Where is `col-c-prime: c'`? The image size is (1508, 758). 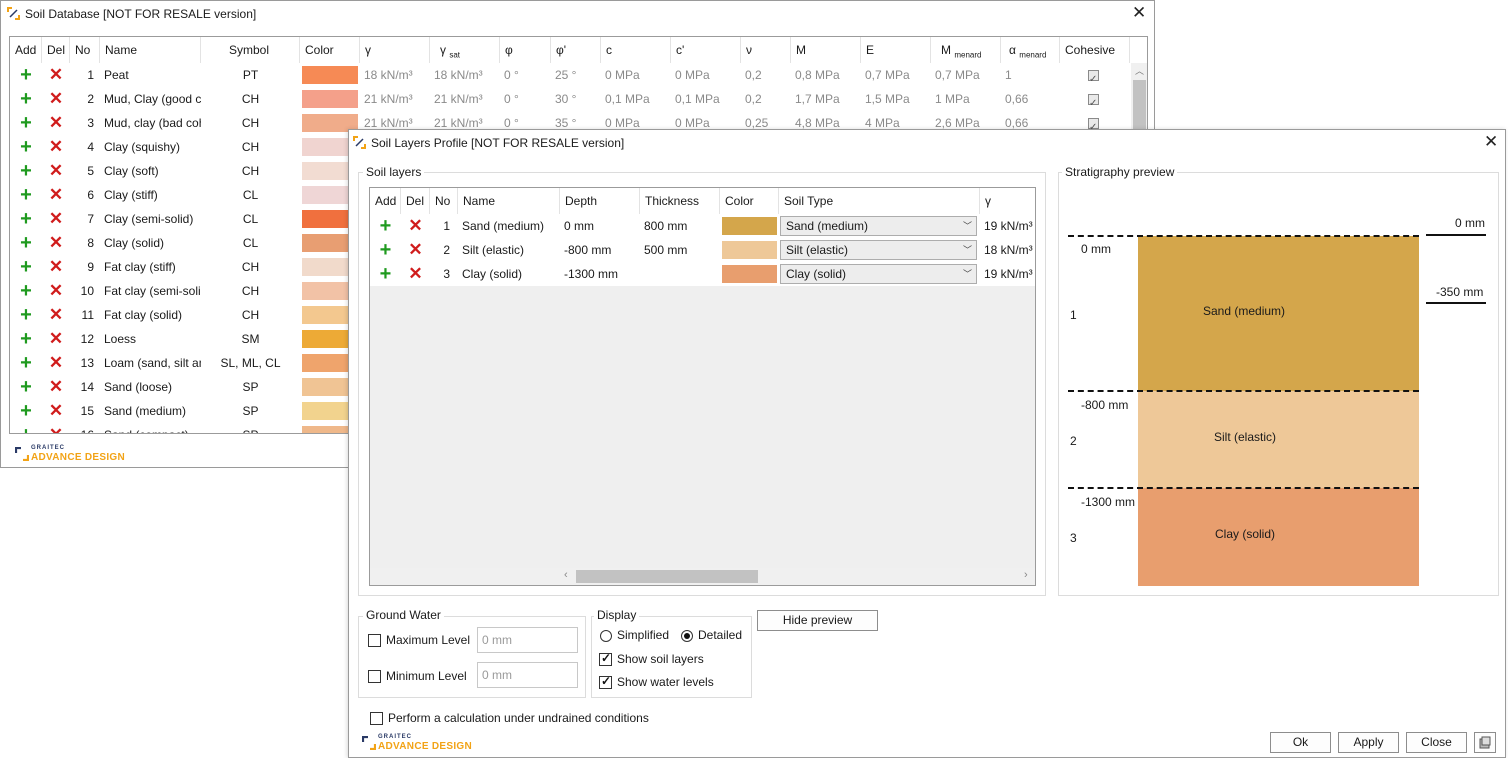
col-c-prime: c' is located at coordinates (706, 50).